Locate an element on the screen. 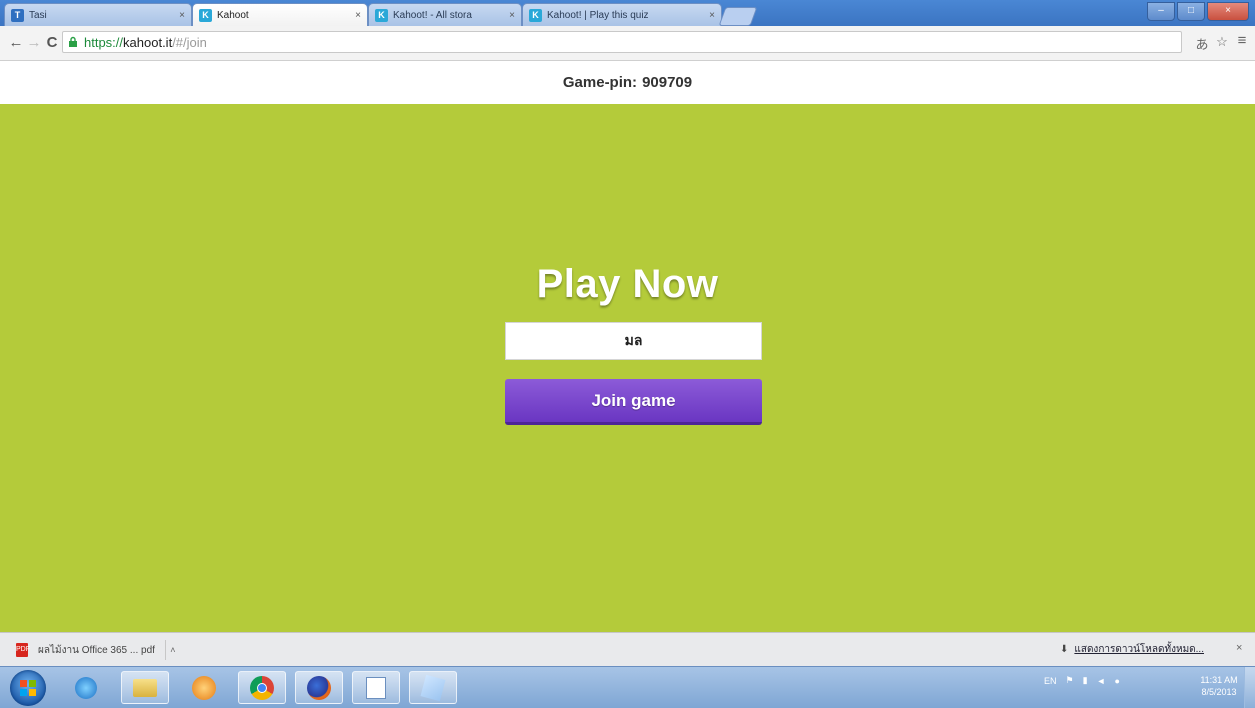 This screenshot has height=708, width=1255. back-arrow-icon: ← is located at coordinates (16, 43).